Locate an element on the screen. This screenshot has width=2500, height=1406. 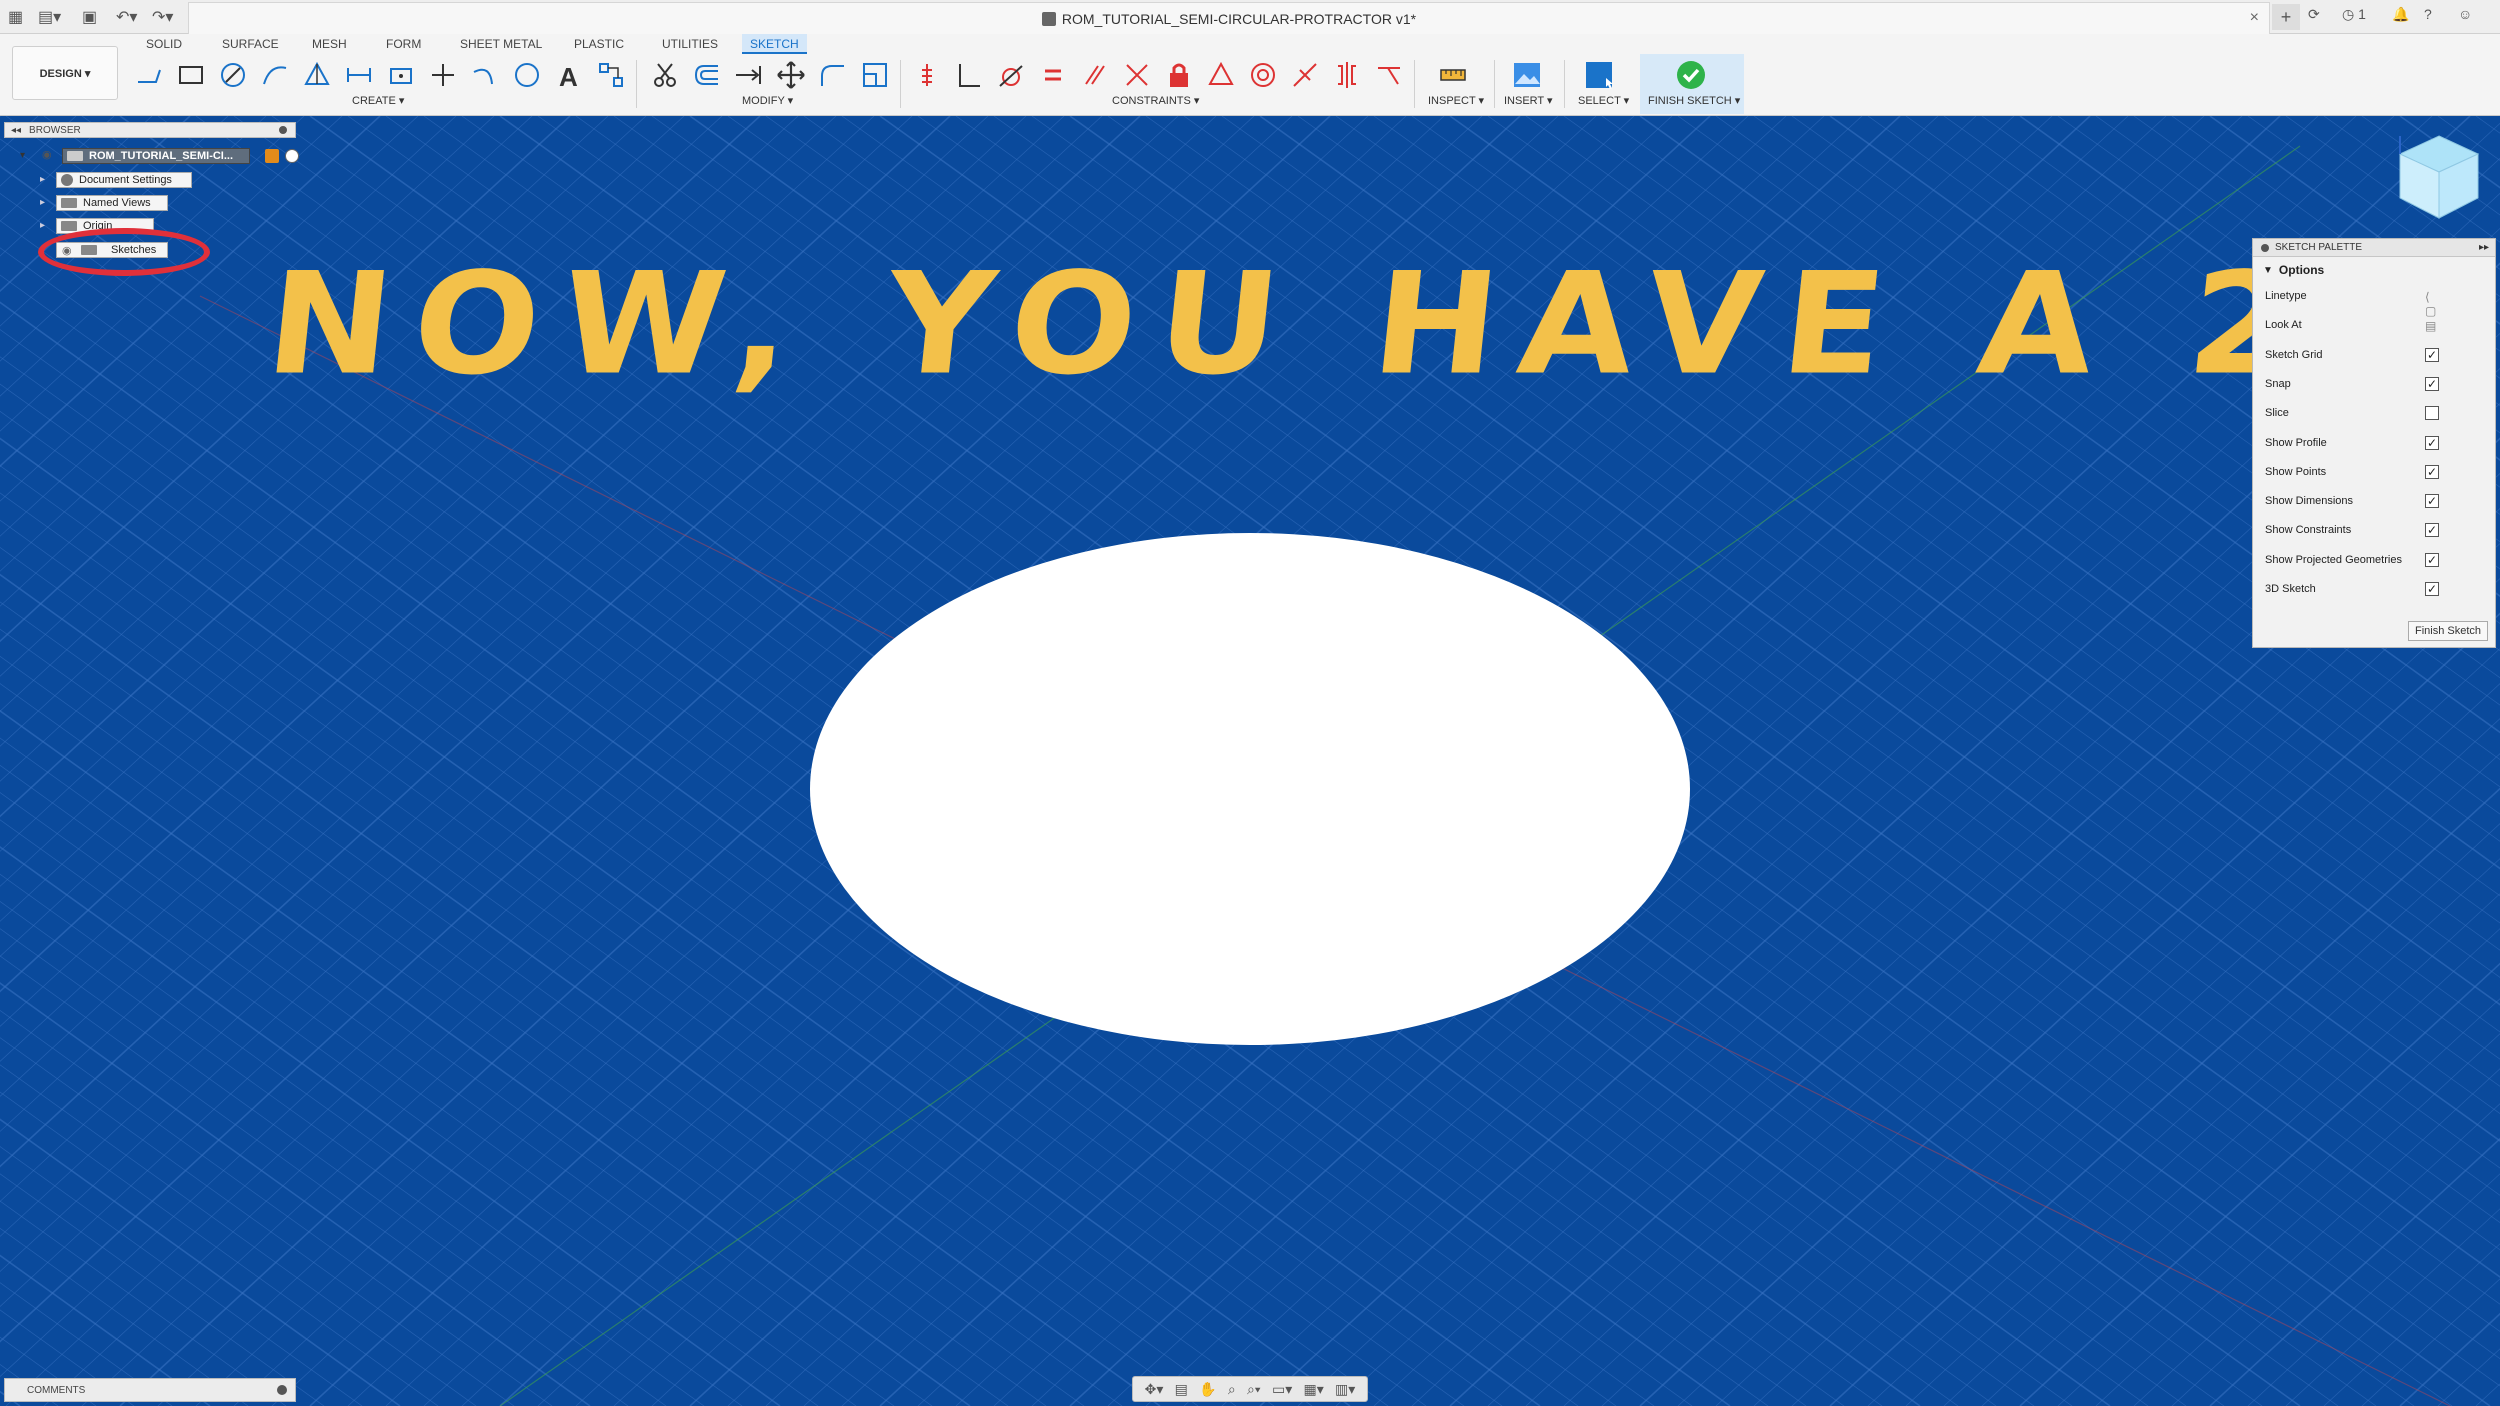
scale-tool-icon is located at coordinates (875, 75).